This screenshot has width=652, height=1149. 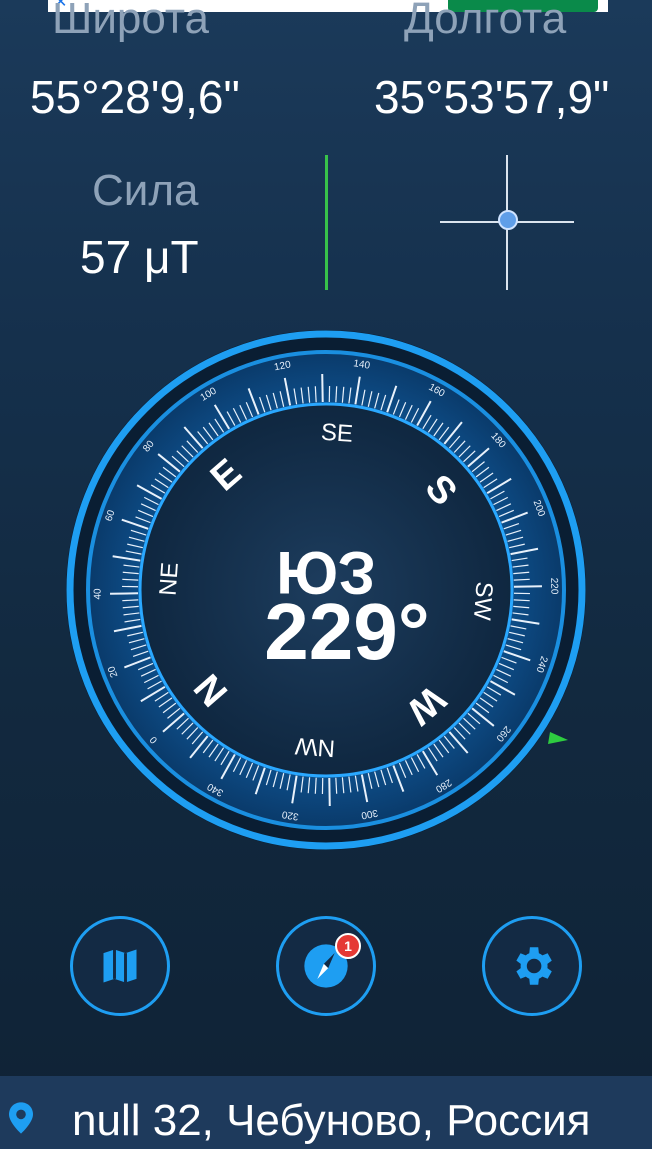 What do you see at coordinates (135, 97) in the screenshot?
I see `latitude-value: 55°28'9,6"` at bounding box center [135, 97].